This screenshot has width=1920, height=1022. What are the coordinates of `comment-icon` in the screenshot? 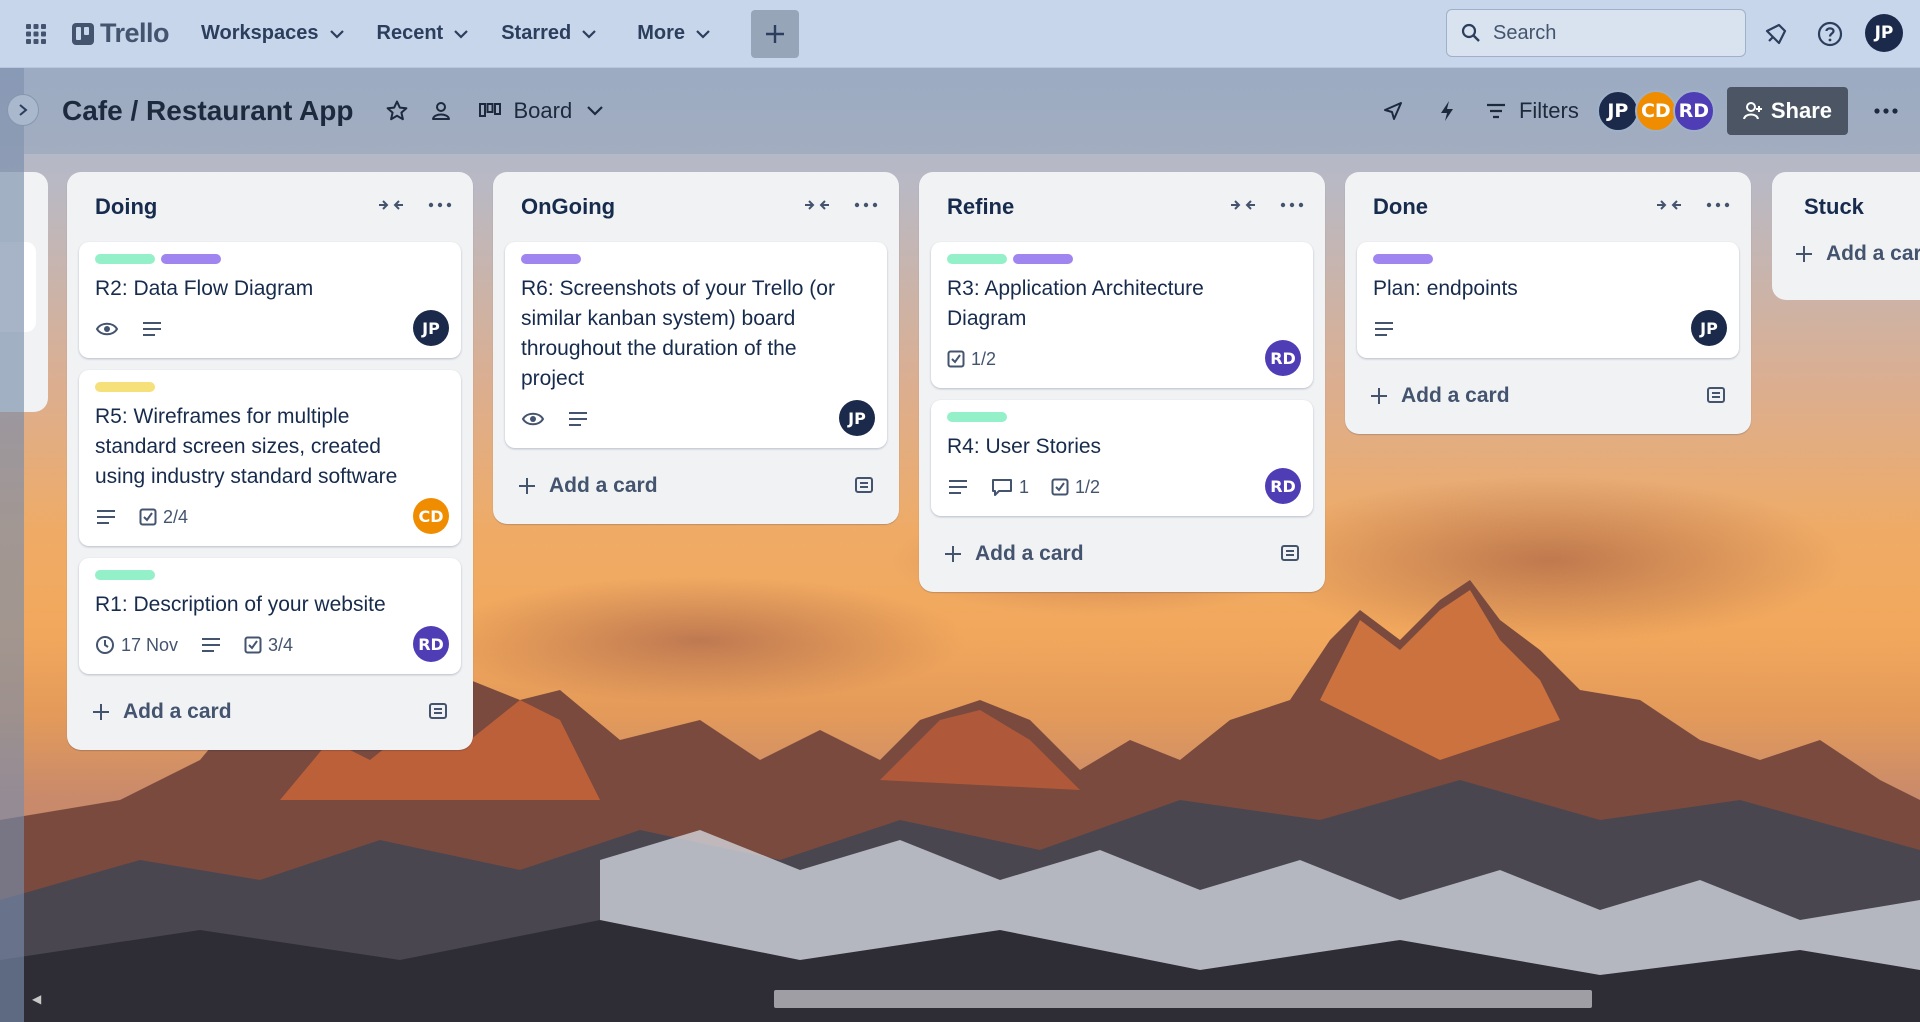 It's located at (1002, 487).